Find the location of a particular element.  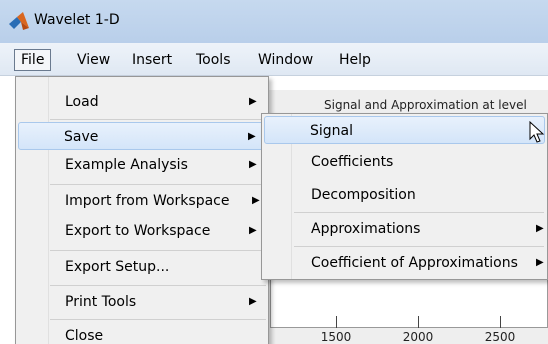

title-bar: Wavelet 1-D is located at coordinates (274, 21).